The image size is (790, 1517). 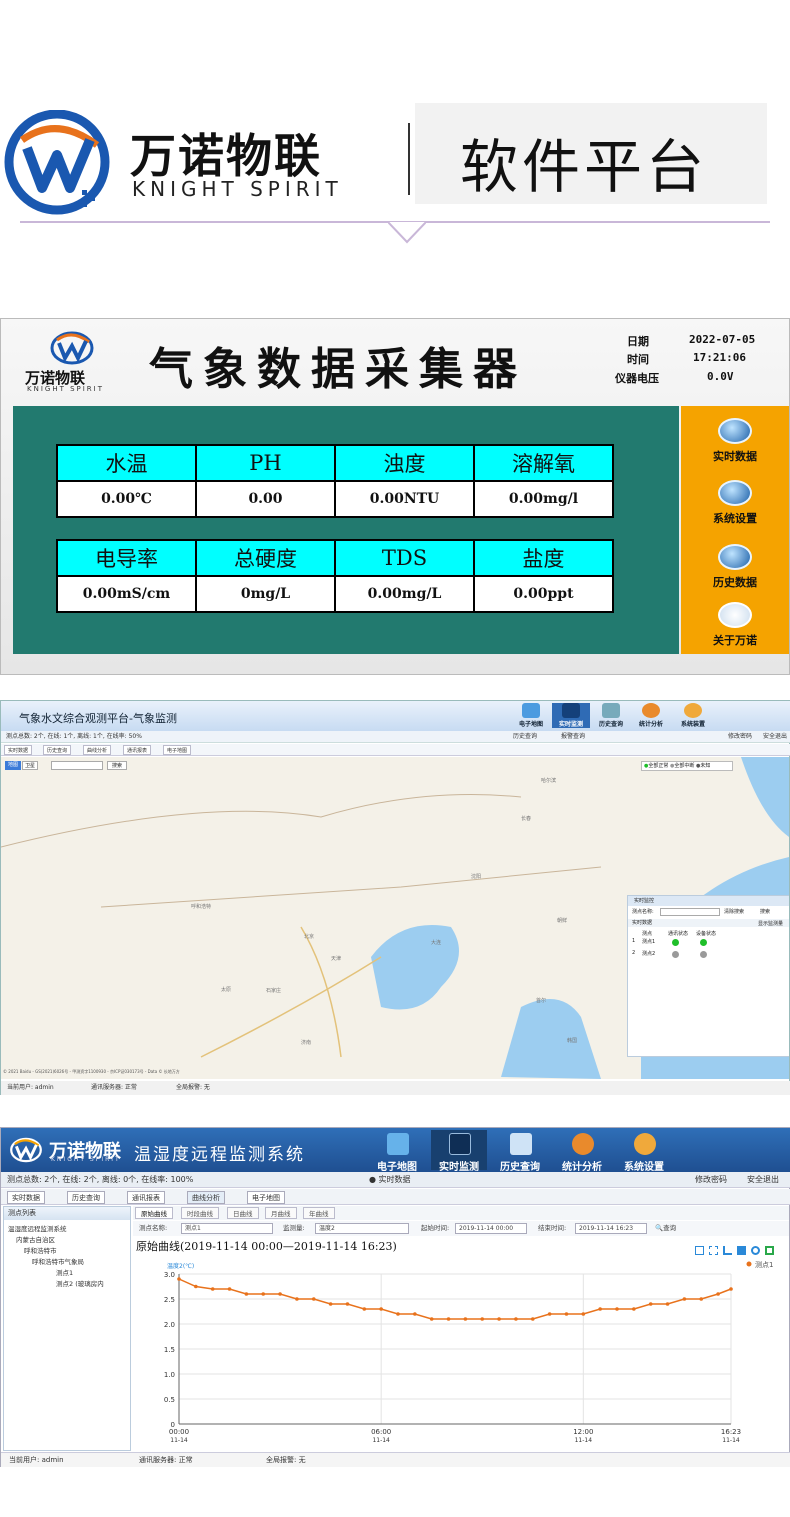 What do you see at coordinates (30, 765) in the screenshot?
I see `satellite-type-button: 卫星` at bounding box center [30, 765].